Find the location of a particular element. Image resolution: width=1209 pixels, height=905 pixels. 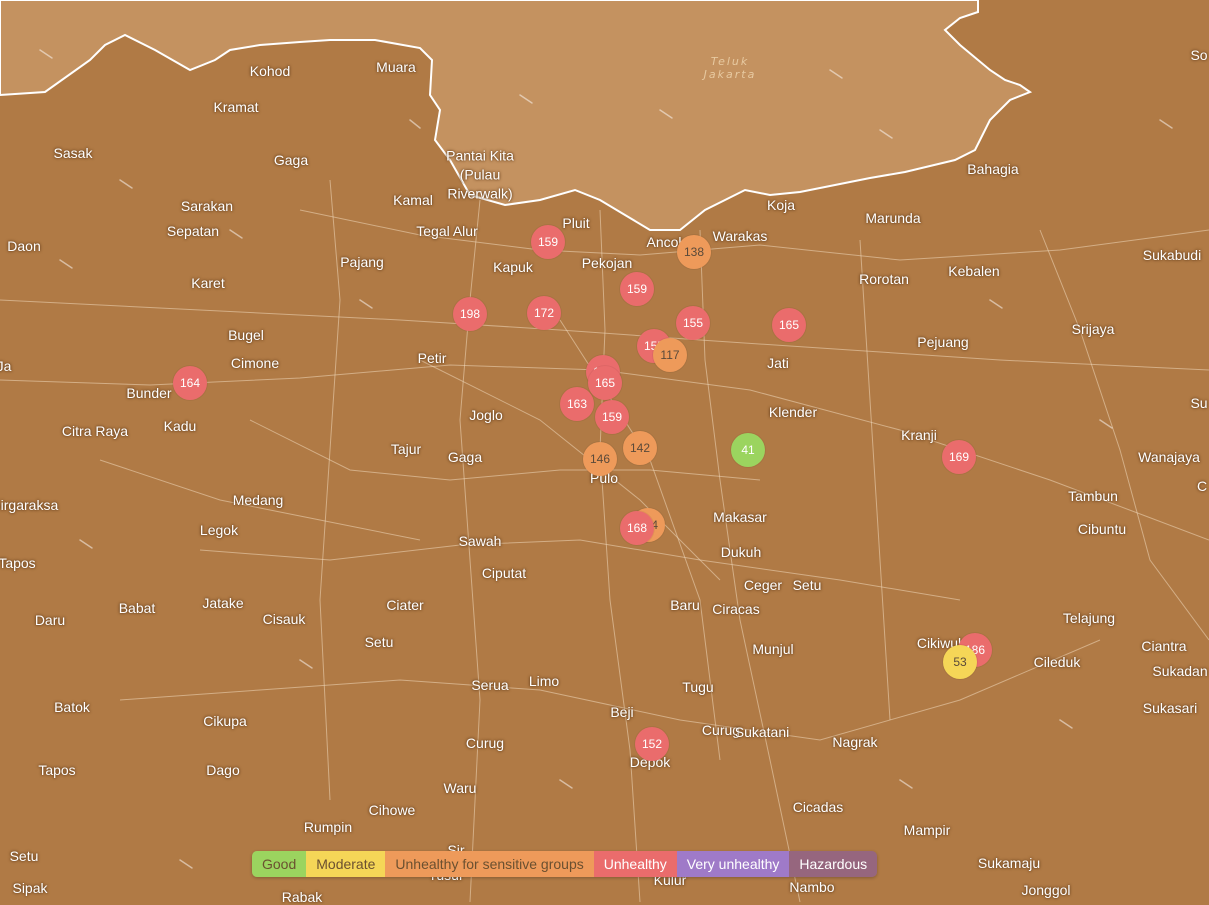

aqi-station-marker: 117 is located at coordinates (670, 355).